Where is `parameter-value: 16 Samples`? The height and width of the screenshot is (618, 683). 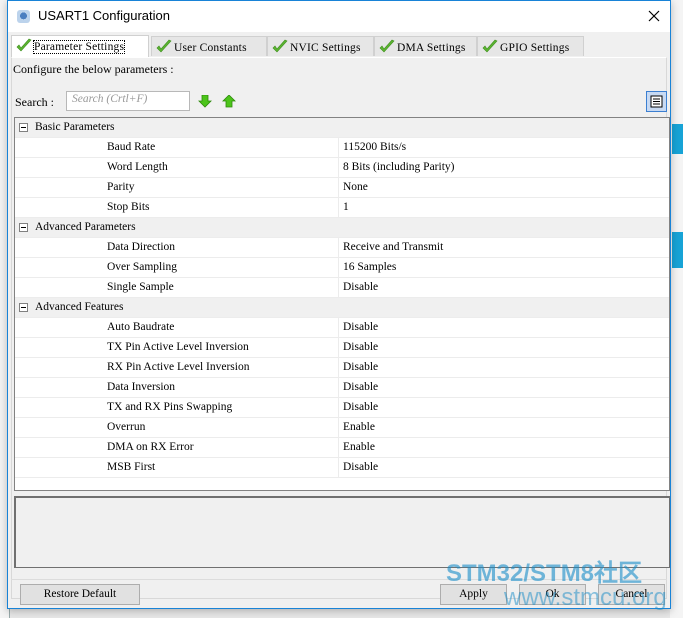
parameter-value: 16 Samples is located at coordinates (367, 267).